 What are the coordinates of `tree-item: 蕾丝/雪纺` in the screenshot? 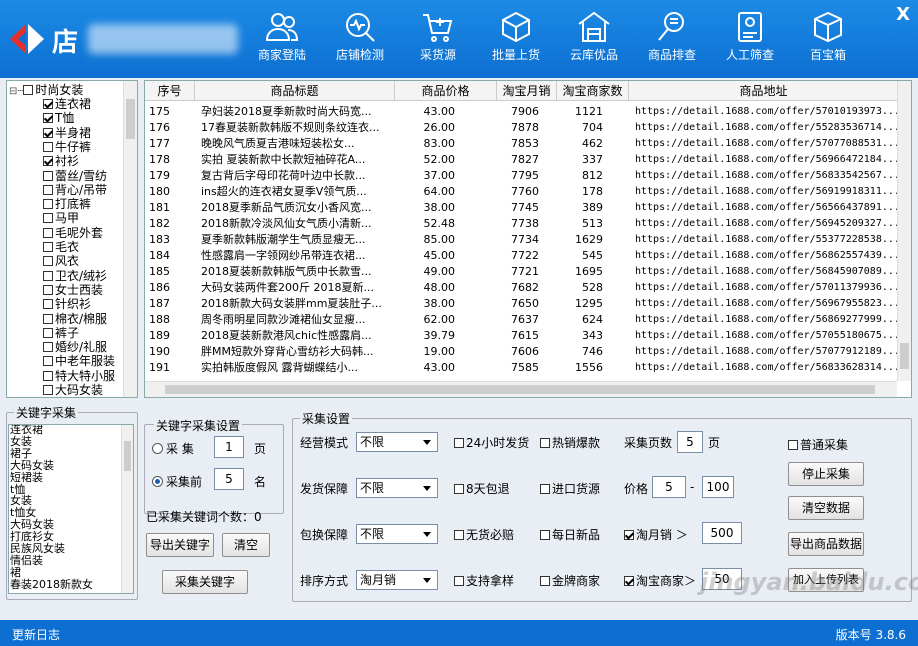 It's located at (75, 176).